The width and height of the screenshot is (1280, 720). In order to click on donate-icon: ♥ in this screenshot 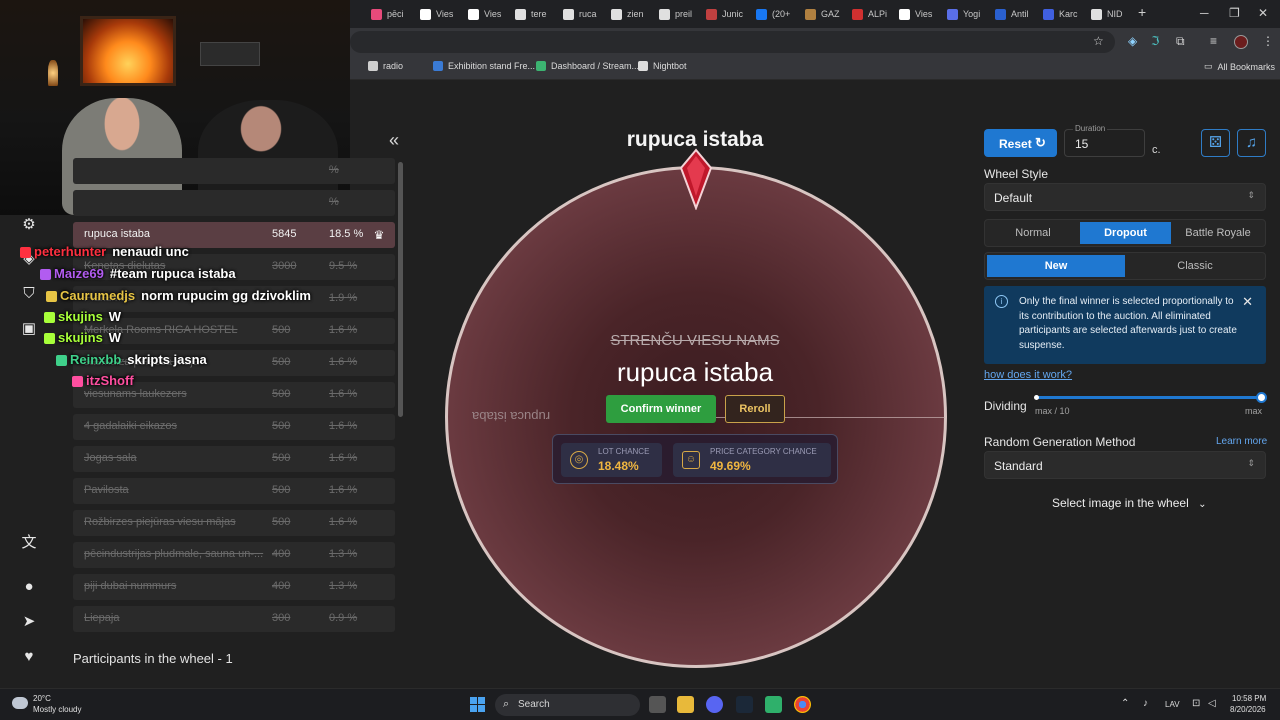, I will do `click(29, 657)`.